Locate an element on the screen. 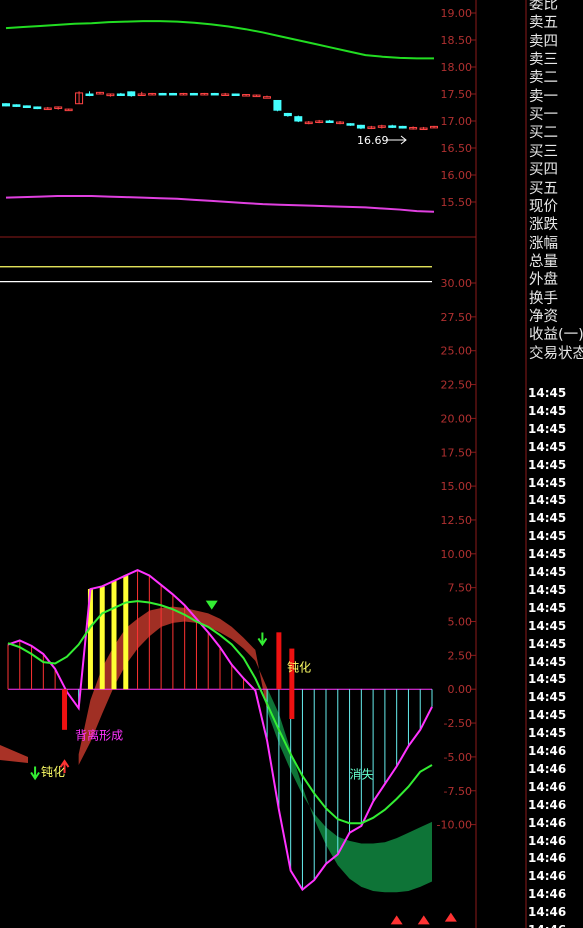  last-price-arrow is located at coordinates (396, 140).